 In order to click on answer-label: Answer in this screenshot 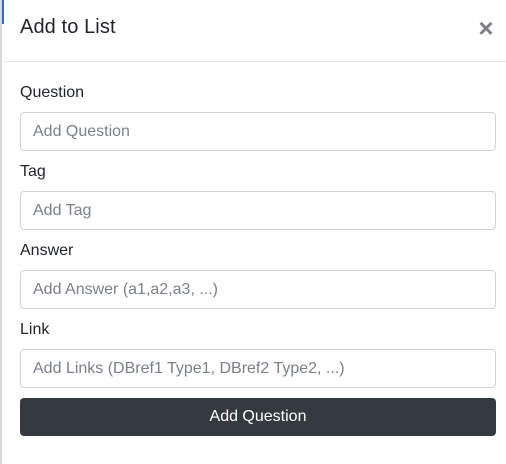, I will do `click(47, 250)`.